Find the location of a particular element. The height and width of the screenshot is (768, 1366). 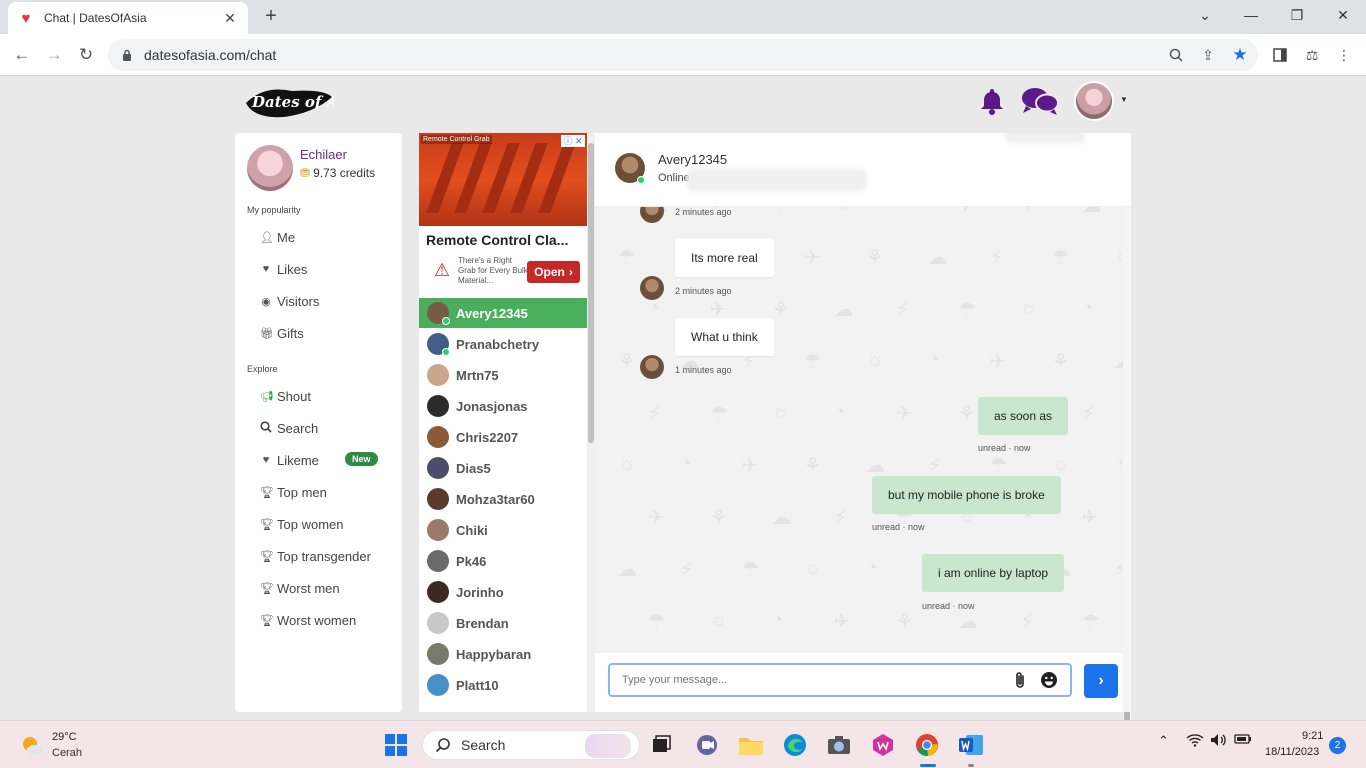

chevron-right-icon: › is located at coordinates (570, 272).